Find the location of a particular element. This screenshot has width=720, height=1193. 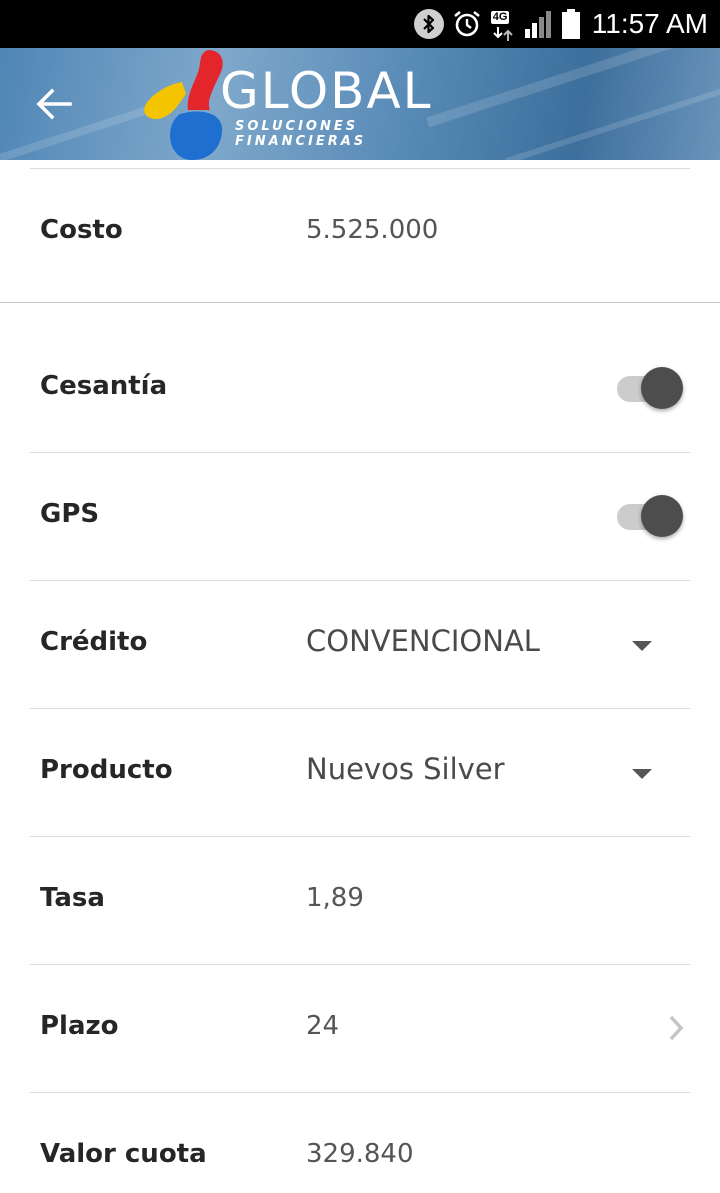

signal-icon is located at coordinates (539, 24).